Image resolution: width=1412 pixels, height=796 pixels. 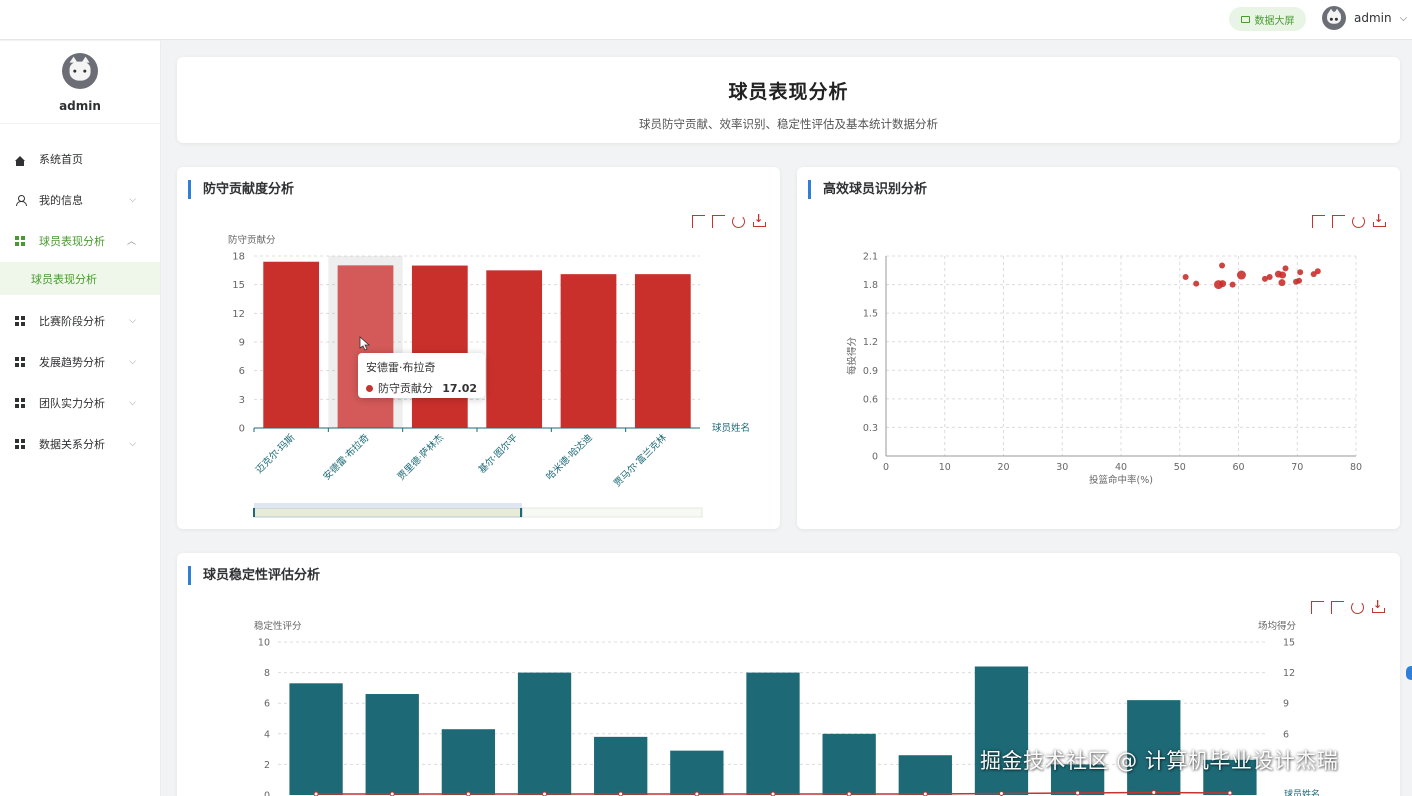 I want to click on y-tick-label: 18, so click(x=238, y=257).